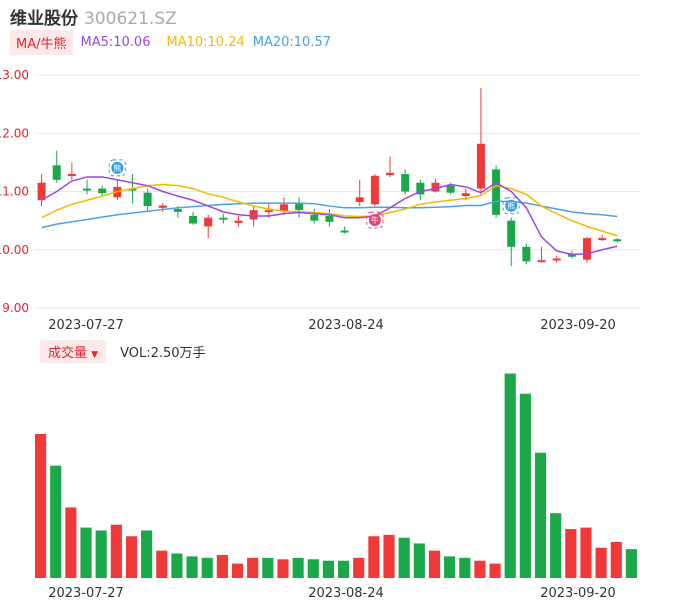 The height and width of the screenshot is (606, 686). I want to click on y-tick-label: 10.00, so click(14, 250).